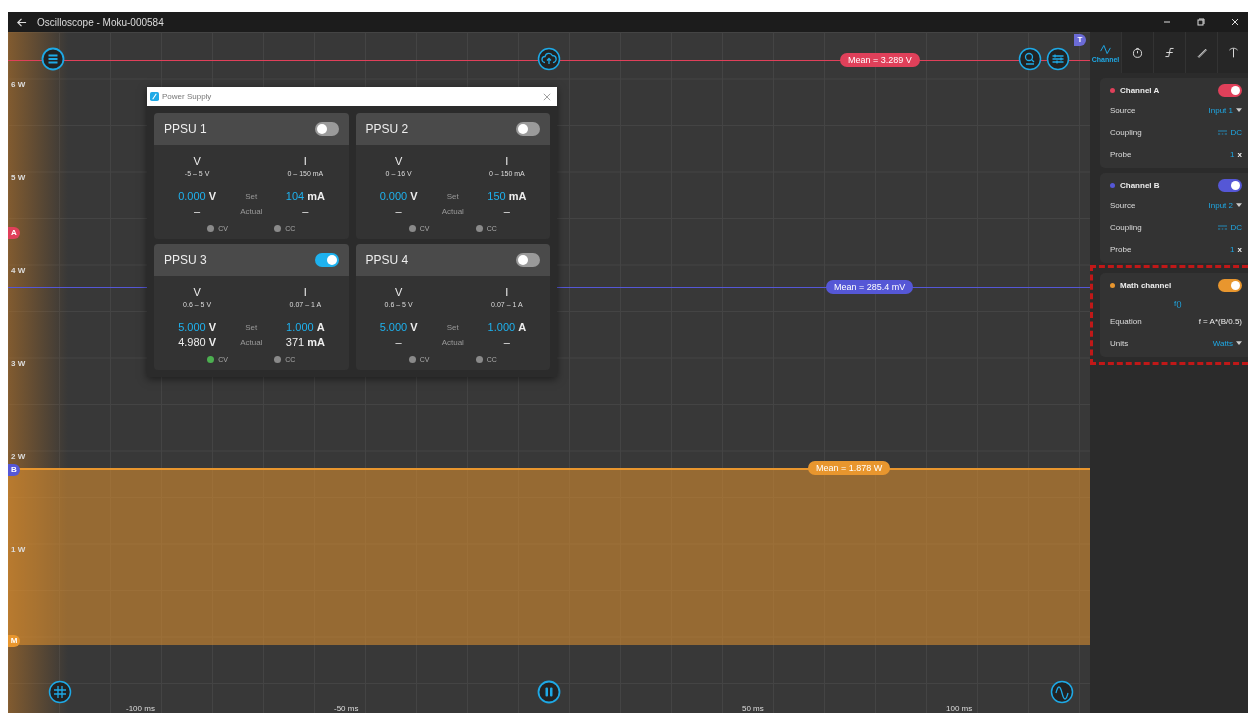  What do you see at coordinates (185, 260) in the screenshot?
I see `channel-name: PPSU 3` at bounding box center [185, 260].